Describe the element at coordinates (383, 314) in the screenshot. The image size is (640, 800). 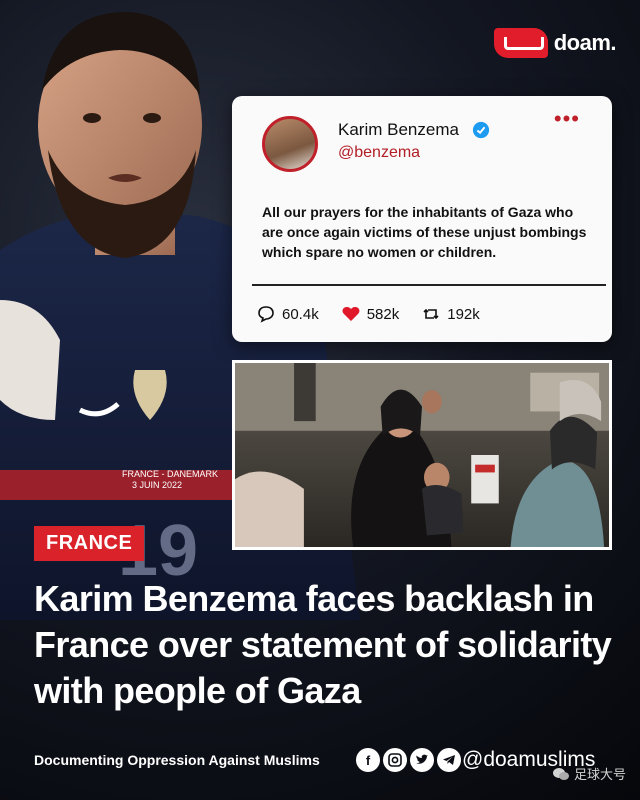
I see `like-count: 582k` at that location.